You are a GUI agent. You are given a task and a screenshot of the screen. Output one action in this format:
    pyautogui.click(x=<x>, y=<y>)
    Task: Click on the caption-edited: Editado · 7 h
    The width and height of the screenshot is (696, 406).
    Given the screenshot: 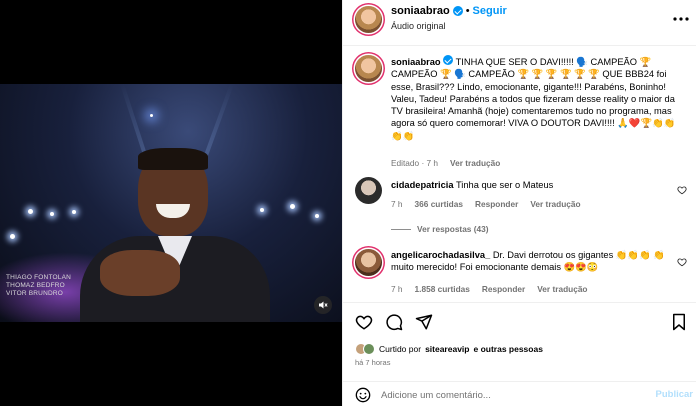 What is the action you would take?
    pyautogui.click(x=415, y=163)
    